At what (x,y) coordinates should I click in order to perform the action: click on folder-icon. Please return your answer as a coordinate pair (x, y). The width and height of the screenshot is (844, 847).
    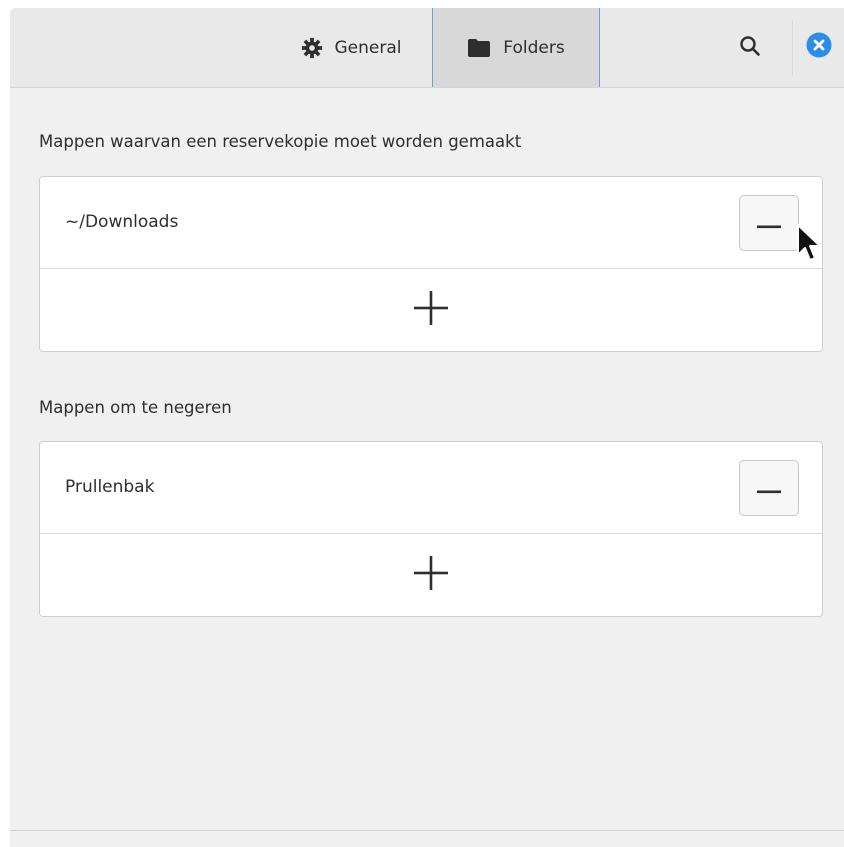
    Looking at the image, I should click on (479, 48).